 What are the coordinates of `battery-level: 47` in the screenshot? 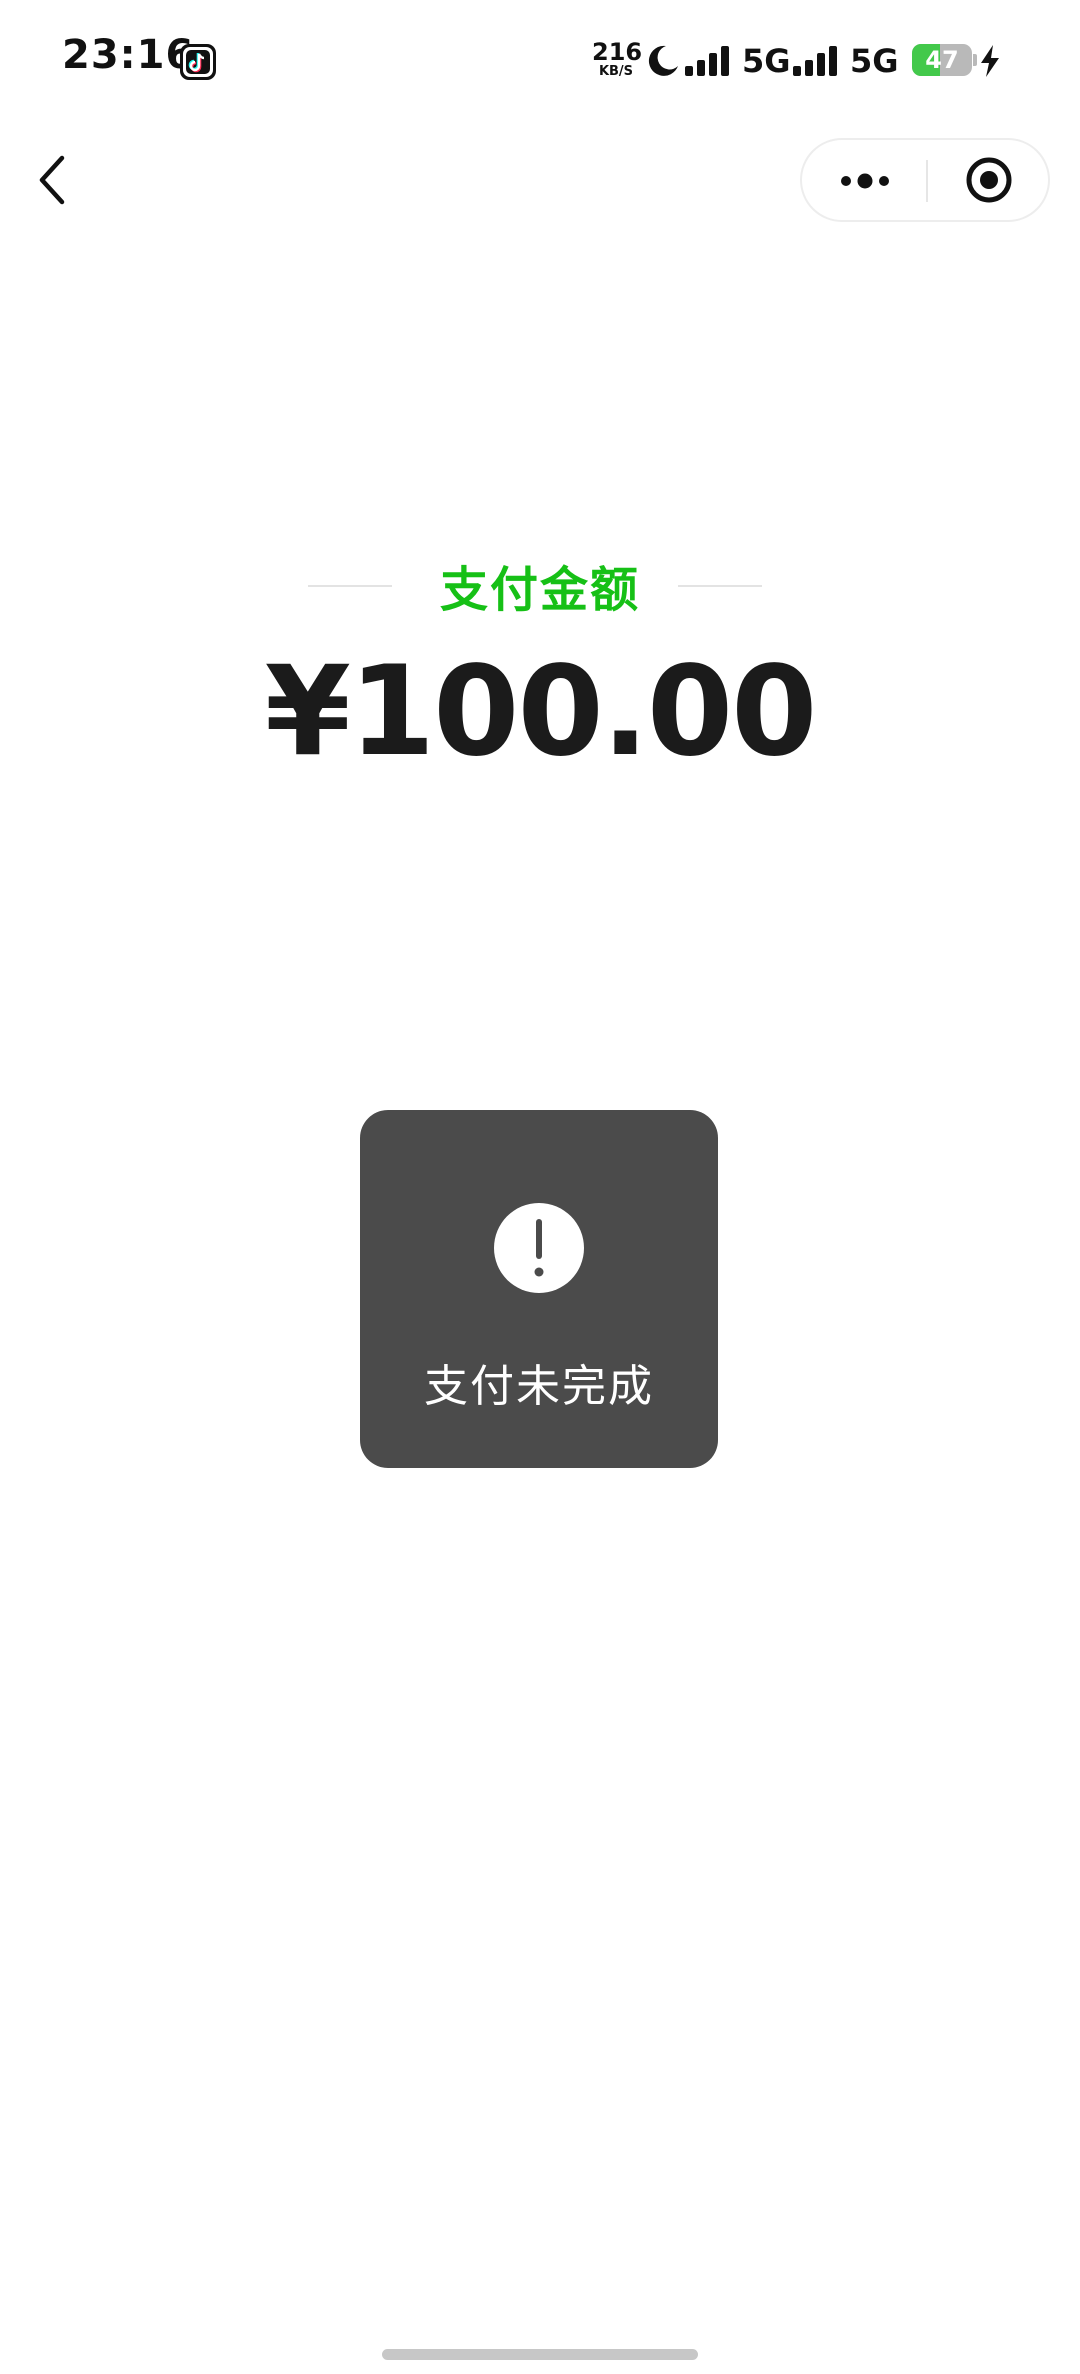 It's located at (942, 60).